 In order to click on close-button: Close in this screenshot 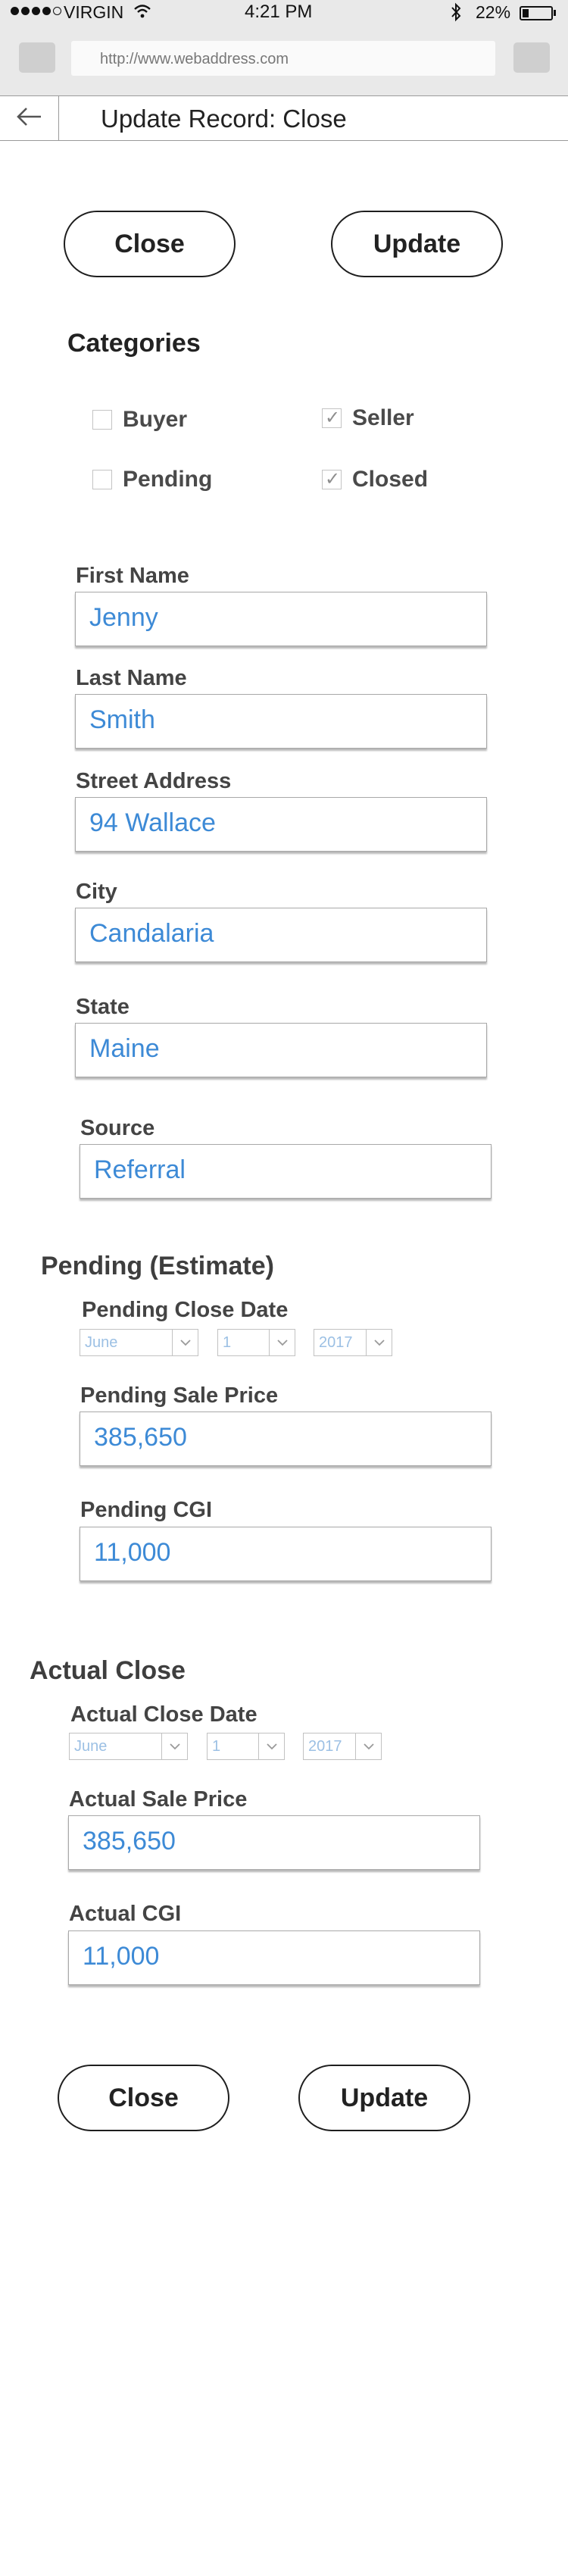, I will do `click(150, 244)`.